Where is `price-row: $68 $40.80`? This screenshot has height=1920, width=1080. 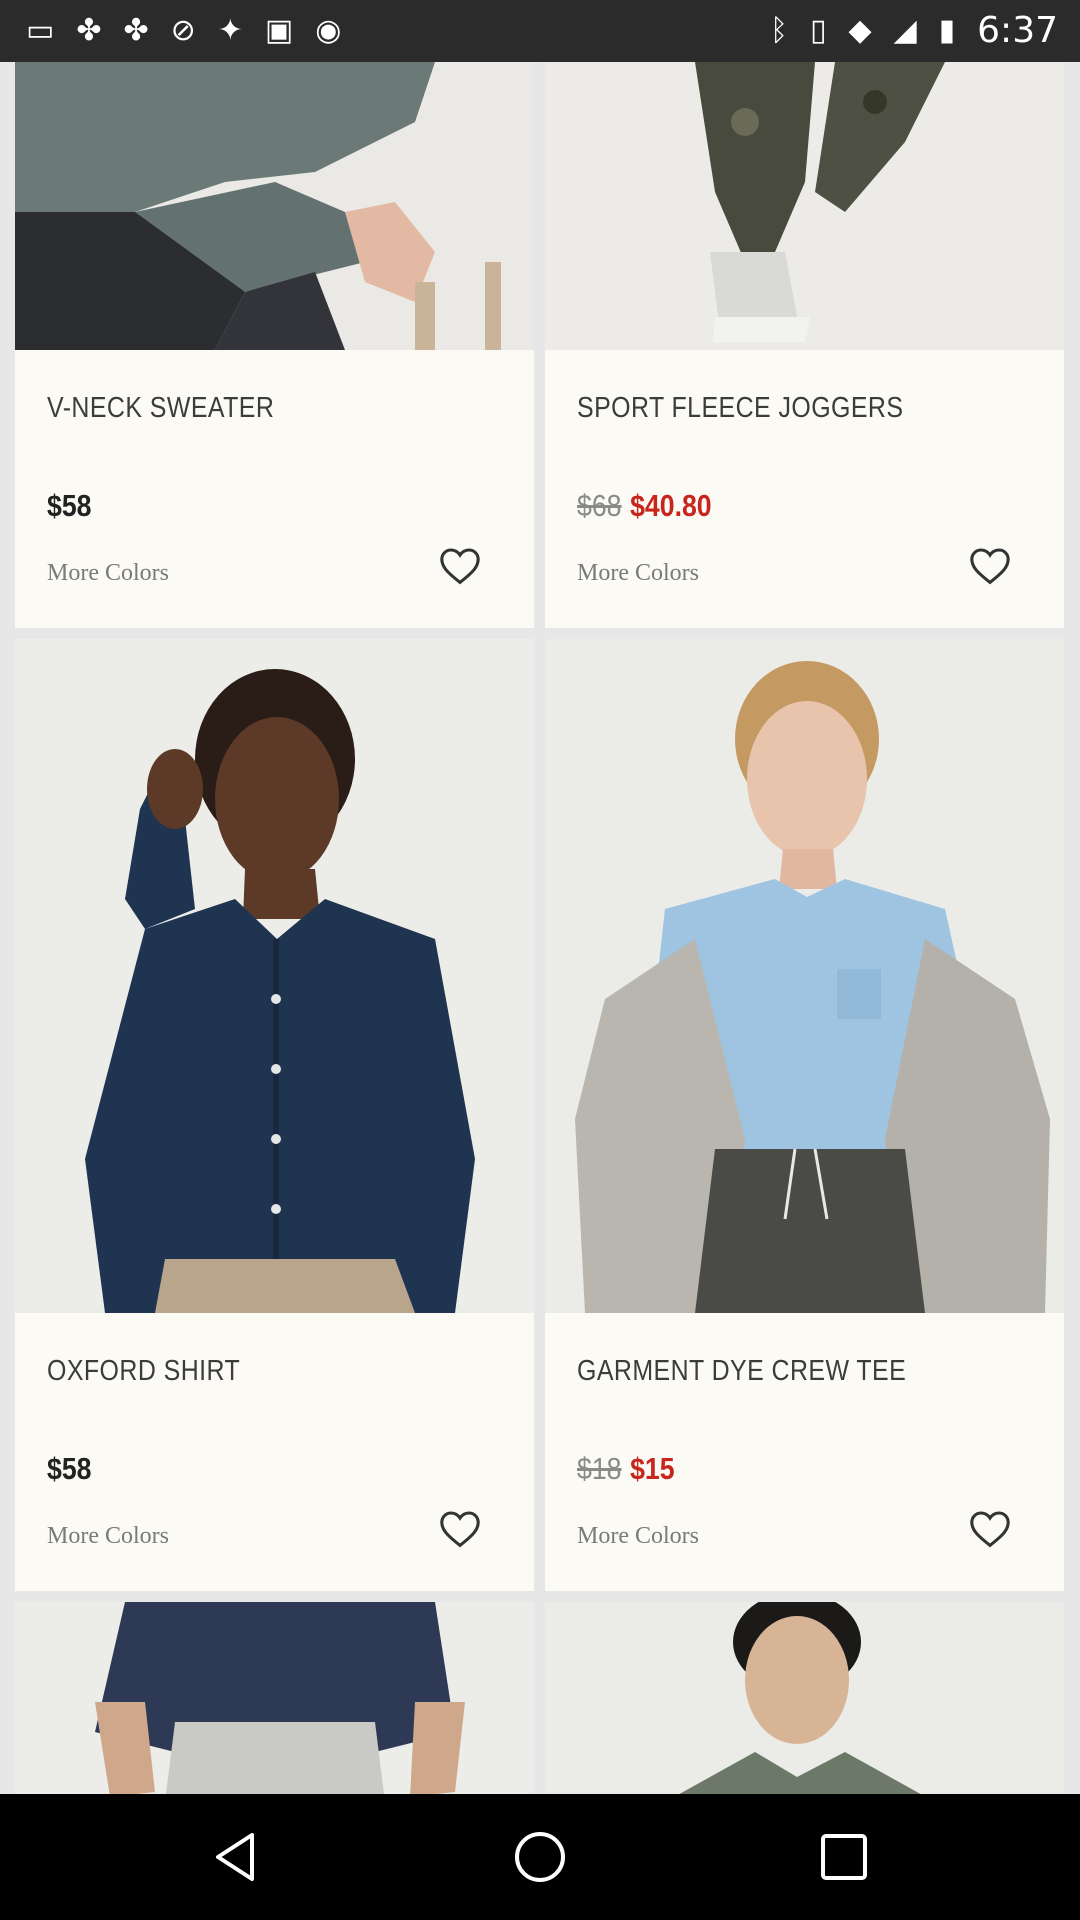
price-row: $68 $40.80 is located at coordinates (644, 506).